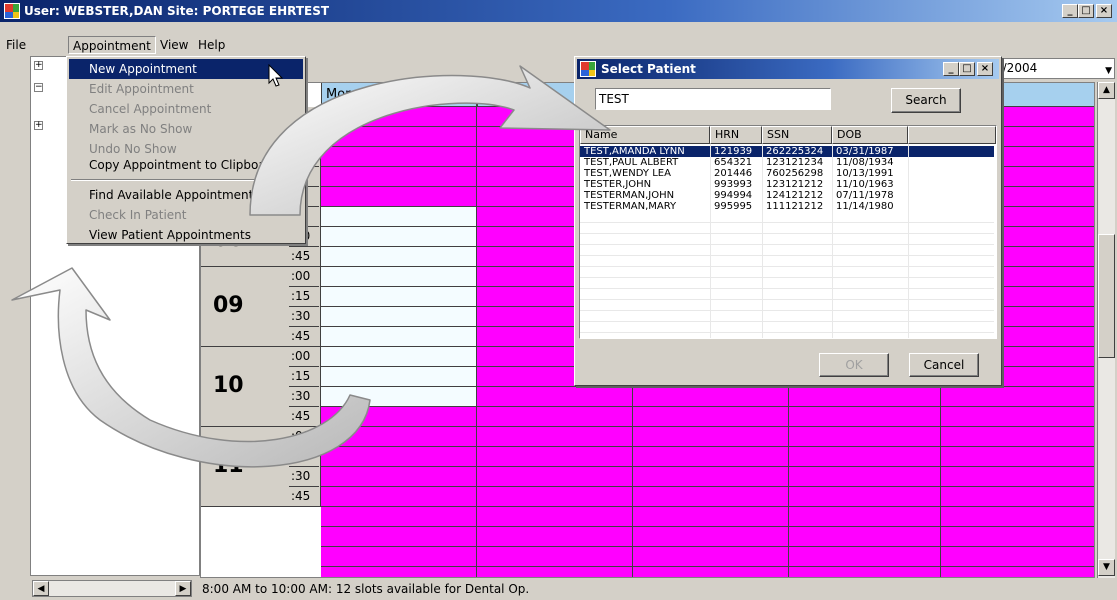  I want to click on scroll-down-icon: ▼, so click(1106, 567).